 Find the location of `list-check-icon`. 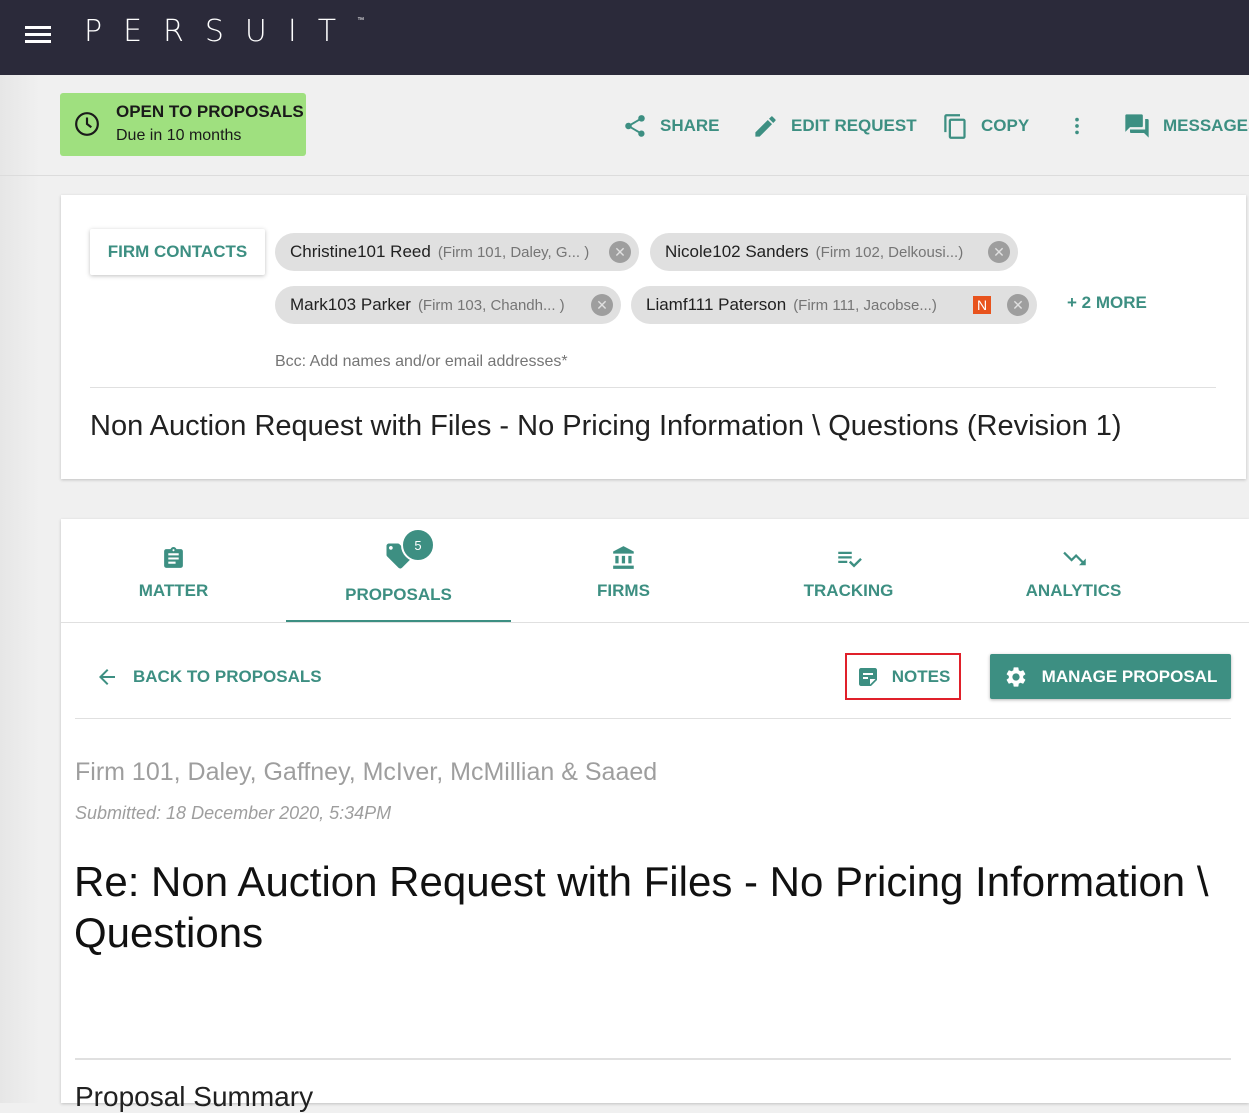

list-check-icon is located at coordinates (850, 559).